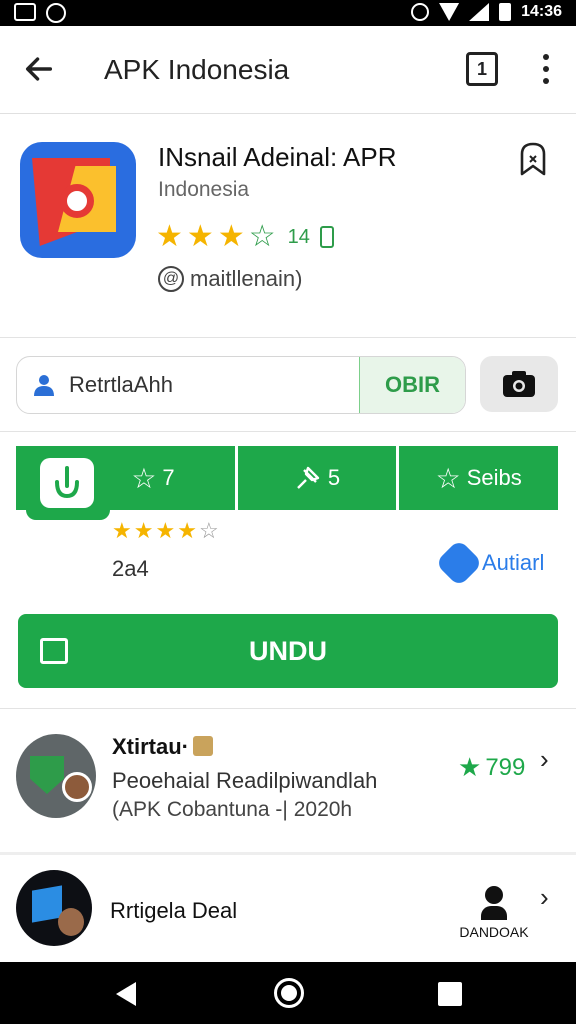 This screenshot has height=1024, width=576. What do you see at coordinates (513, 562) in the screenshot?
I see `autian-label: Autiarl` at bounding box center [513, 562].